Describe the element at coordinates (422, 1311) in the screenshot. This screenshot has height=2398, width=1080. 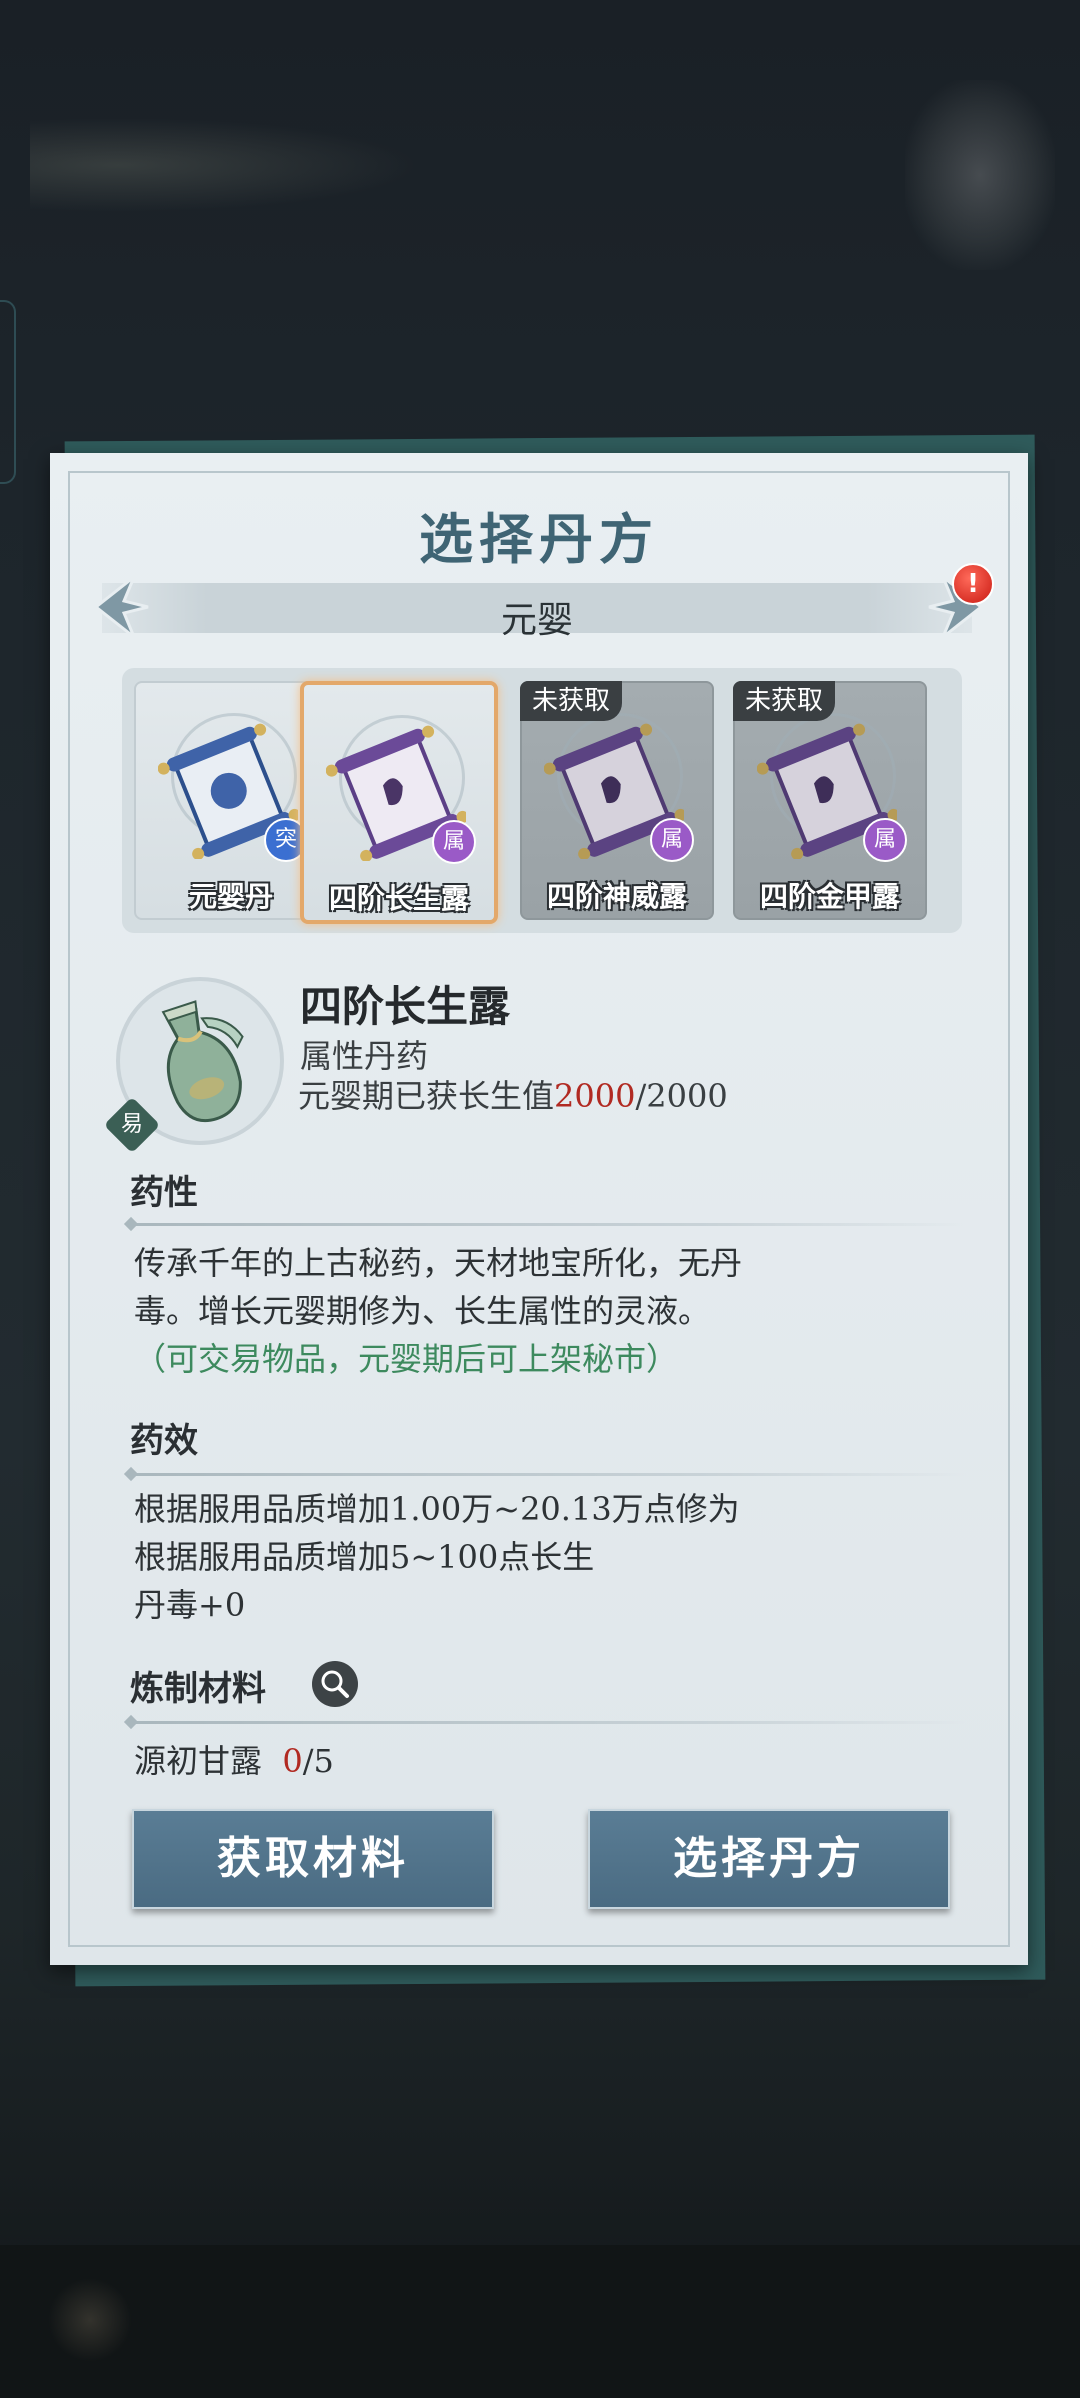
I see `properties-line: 毒。增长元婴期修为、长生属性的灵液。` at that location.